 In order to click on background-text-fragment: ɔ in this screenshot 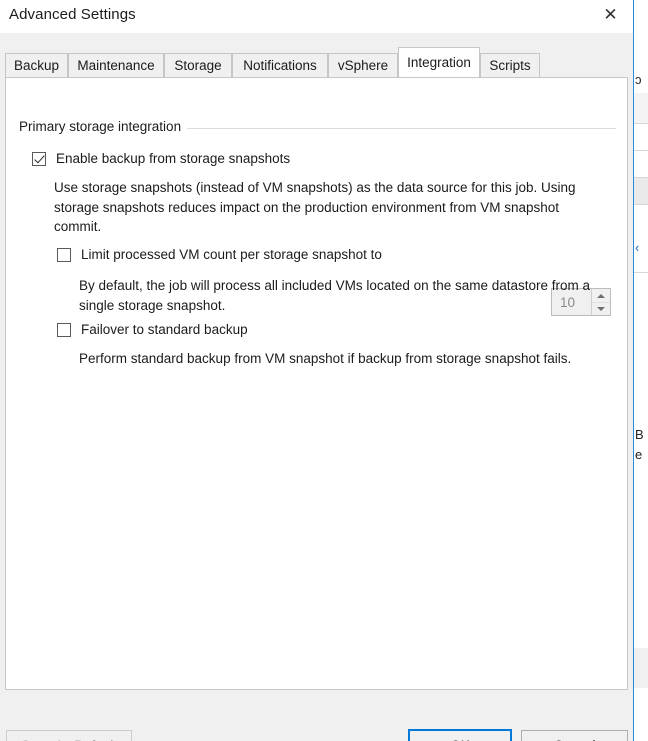, I will do `click(638, 79)`.